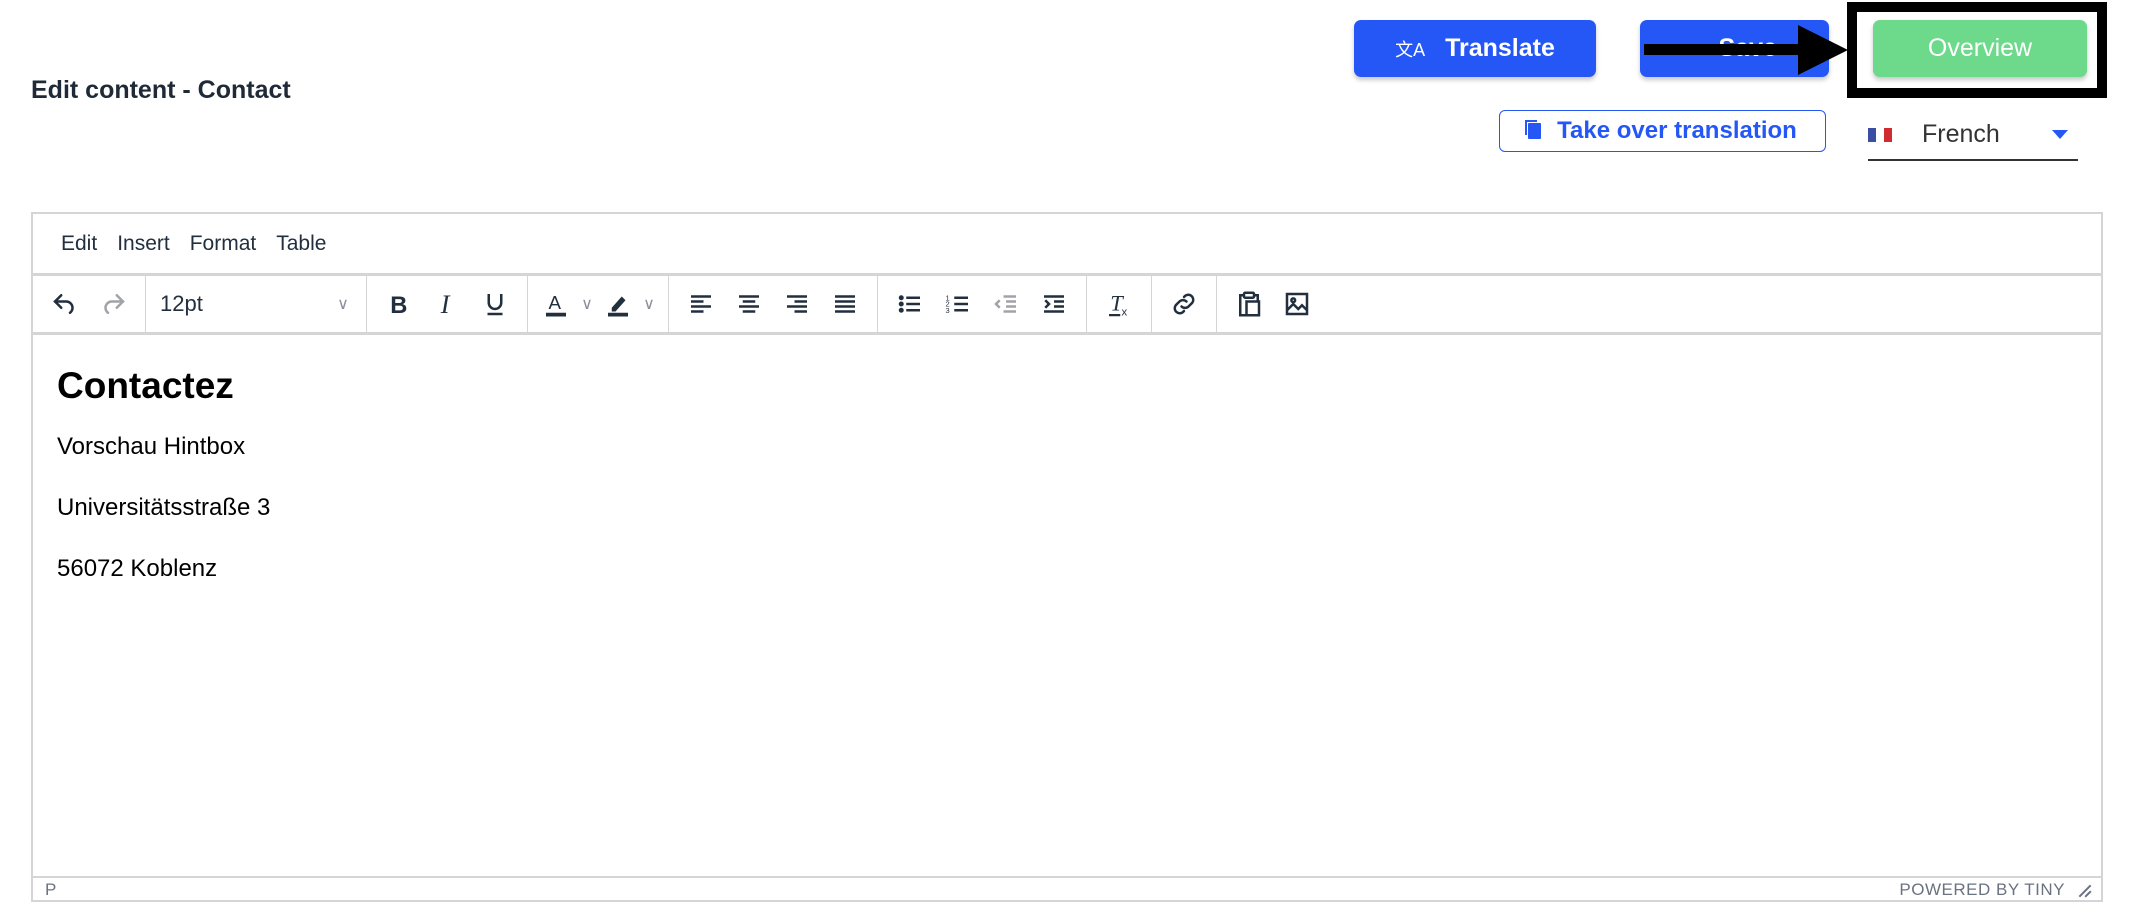  What do you see at coordinates (145, 385) in the screenshot?
I see `content-heading: Contactez` at bounding box center [145, 385].